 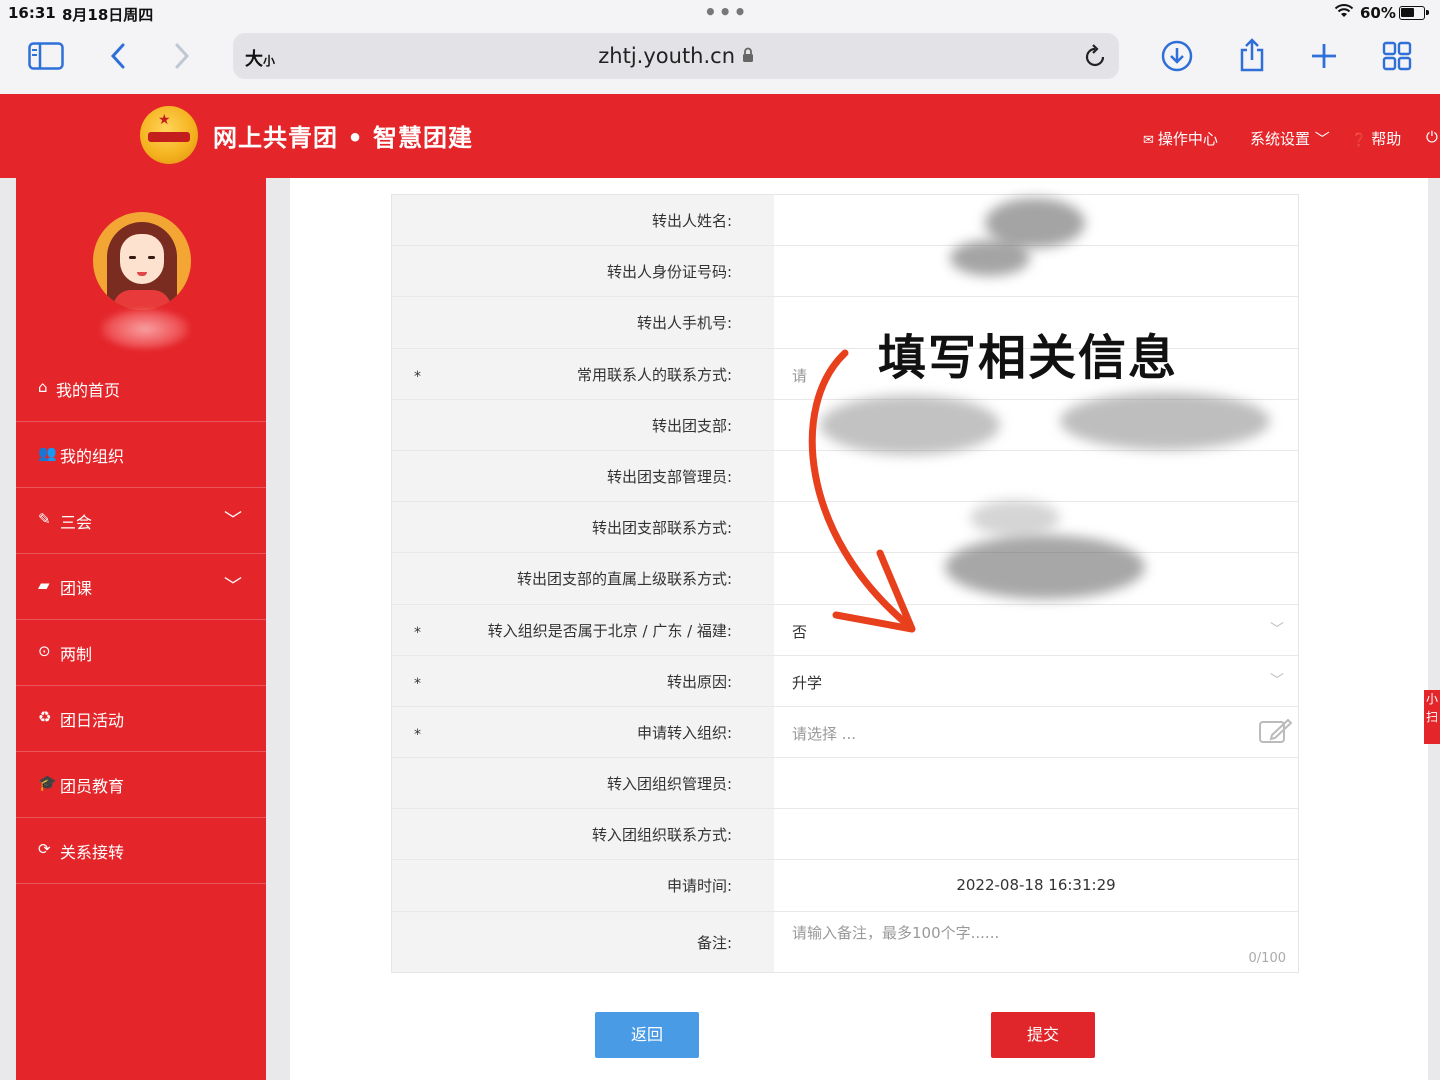 What do you see at coordinates (669, 476) in the screenshot?
I see `form-label: 转出团支部管理员:` at bounding box center [669, 476].